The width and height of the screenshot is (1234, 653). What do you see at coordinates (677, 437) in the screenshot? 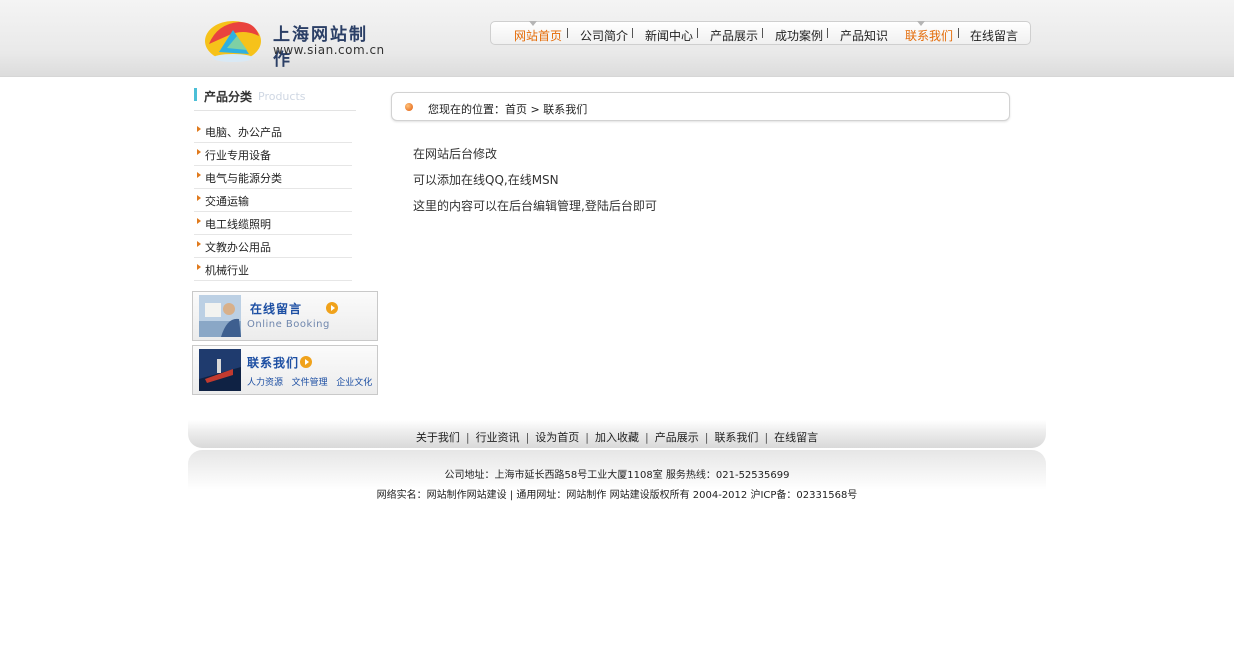
I see `footer-link-products: 产品展示` at bounding box center [677, 437].